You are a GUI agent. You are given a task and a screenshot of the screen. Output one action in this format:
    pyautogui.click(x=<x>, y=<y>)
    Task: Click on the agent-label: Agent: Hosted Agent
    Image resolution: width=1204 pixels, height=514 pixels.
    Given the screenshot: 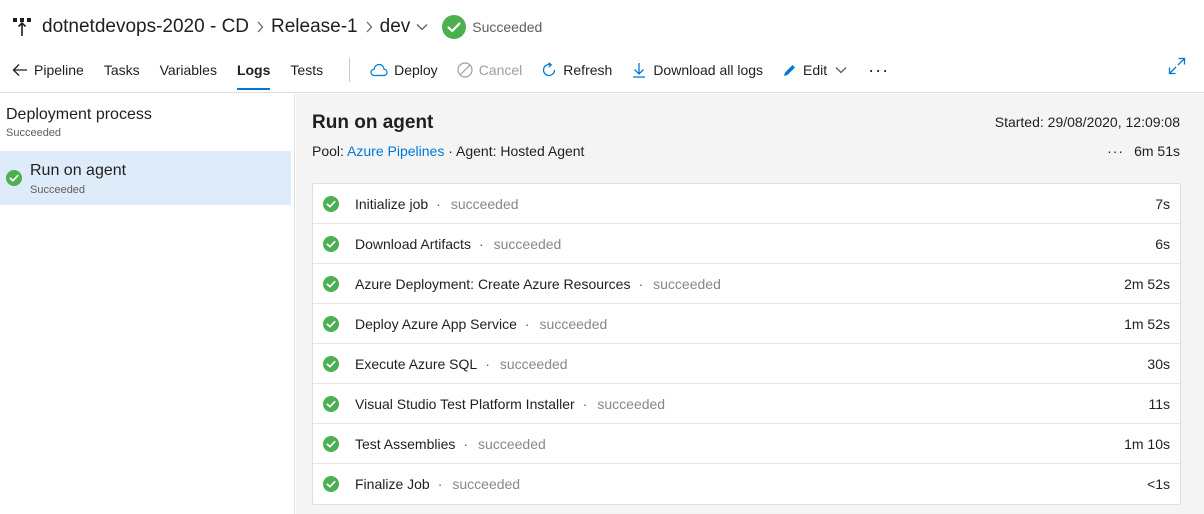 What is the action you would take?
    pyautogui.click(x=520, y=151)
    